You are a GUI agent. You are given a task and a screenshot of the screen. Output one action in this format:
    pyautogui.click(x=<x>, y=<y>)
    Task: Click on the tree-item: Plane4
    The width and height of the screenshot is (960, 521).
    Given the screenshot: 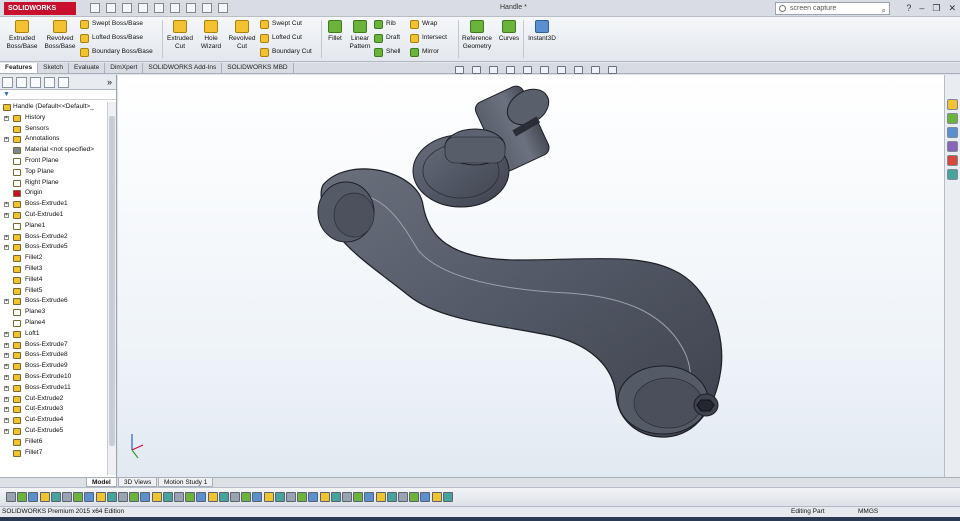 What is the action you would take?
    pyautogui.click(x=53, y=323)
    